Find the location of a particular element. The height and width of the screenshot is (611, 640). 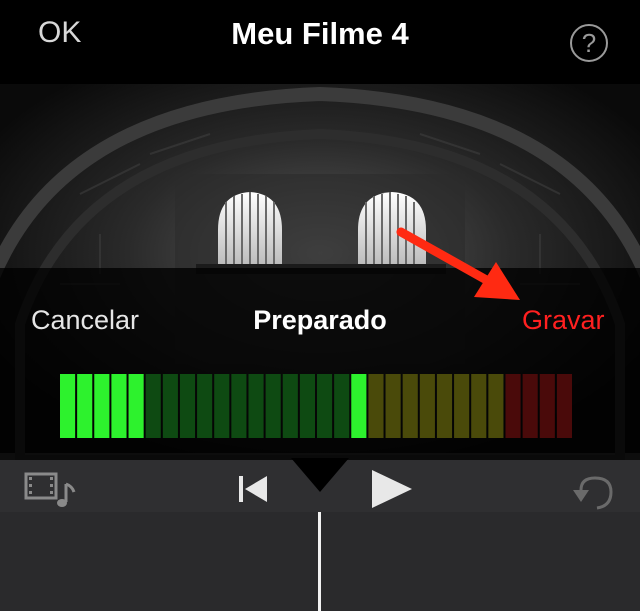

play-icon is located at coordinates (392, 489).